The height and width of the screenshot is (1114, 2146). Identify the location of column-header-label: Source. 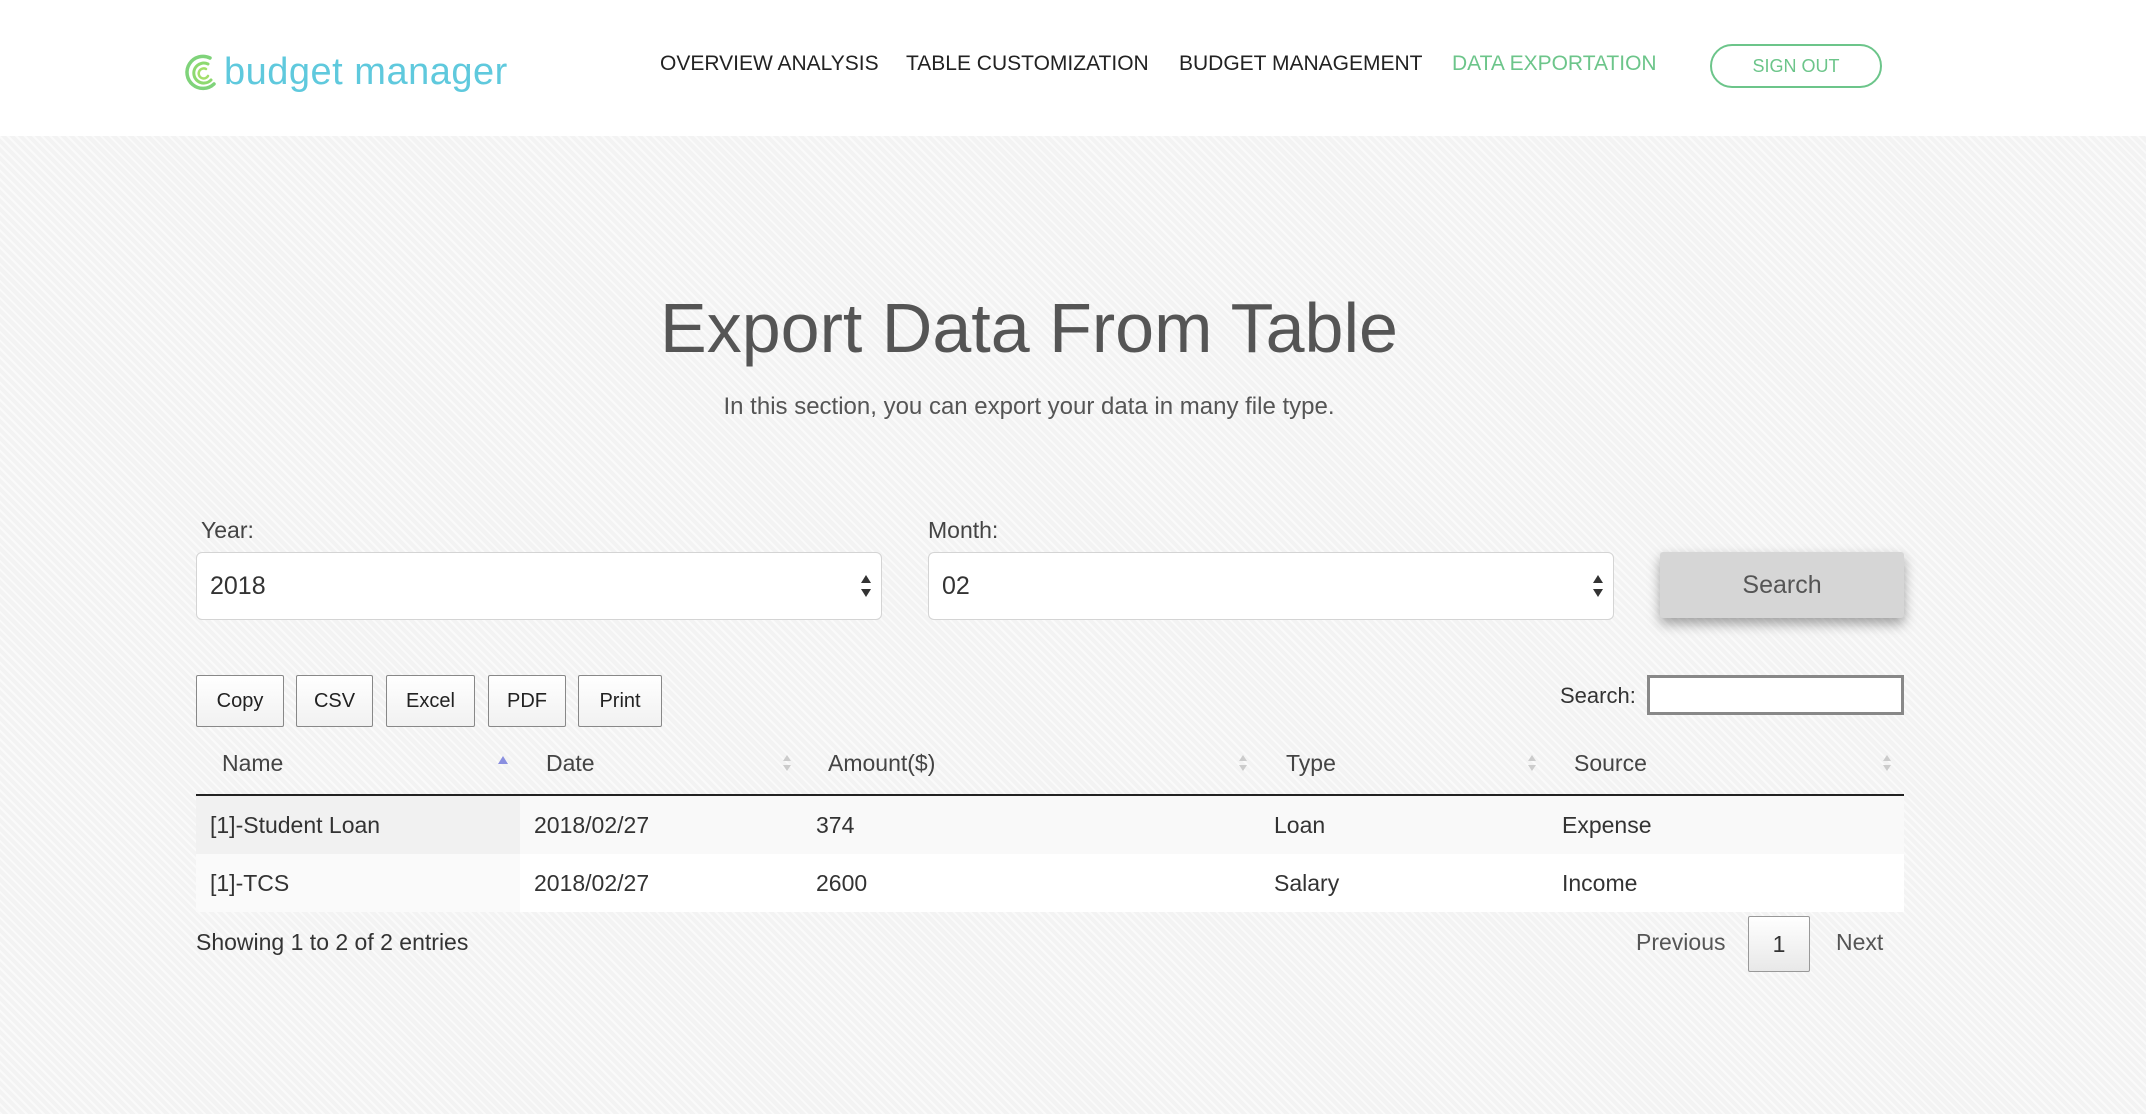
(1610, 763).